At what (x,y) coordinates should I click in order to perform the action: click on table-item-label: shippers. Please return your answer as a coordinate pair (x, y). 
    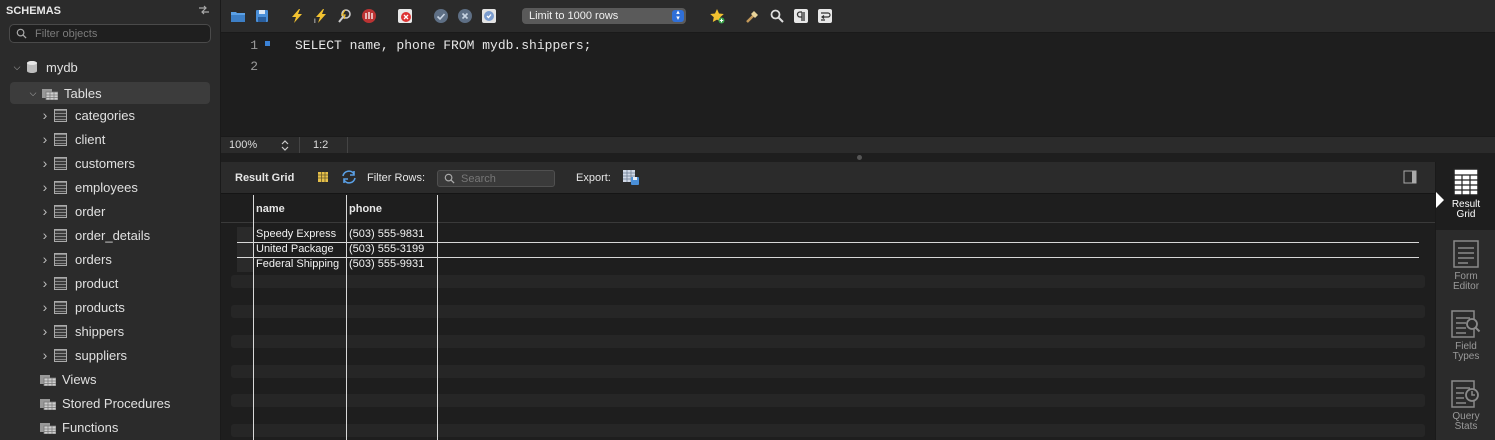
    Looking at the image, I should click on (100, 331).